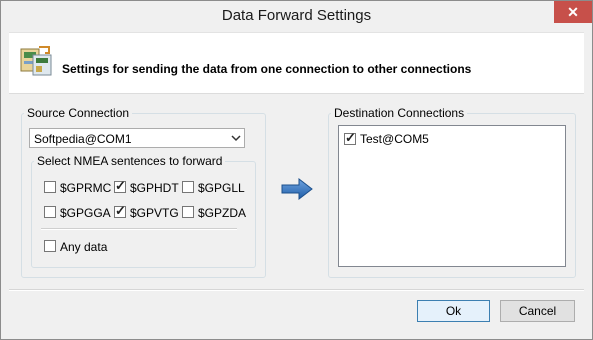 This screenshot has height=340, width=593. What do you see at coordinates (84, 247) in the screenshot?
I see `label-any-data: Any data` at bounding box center [84, 247].